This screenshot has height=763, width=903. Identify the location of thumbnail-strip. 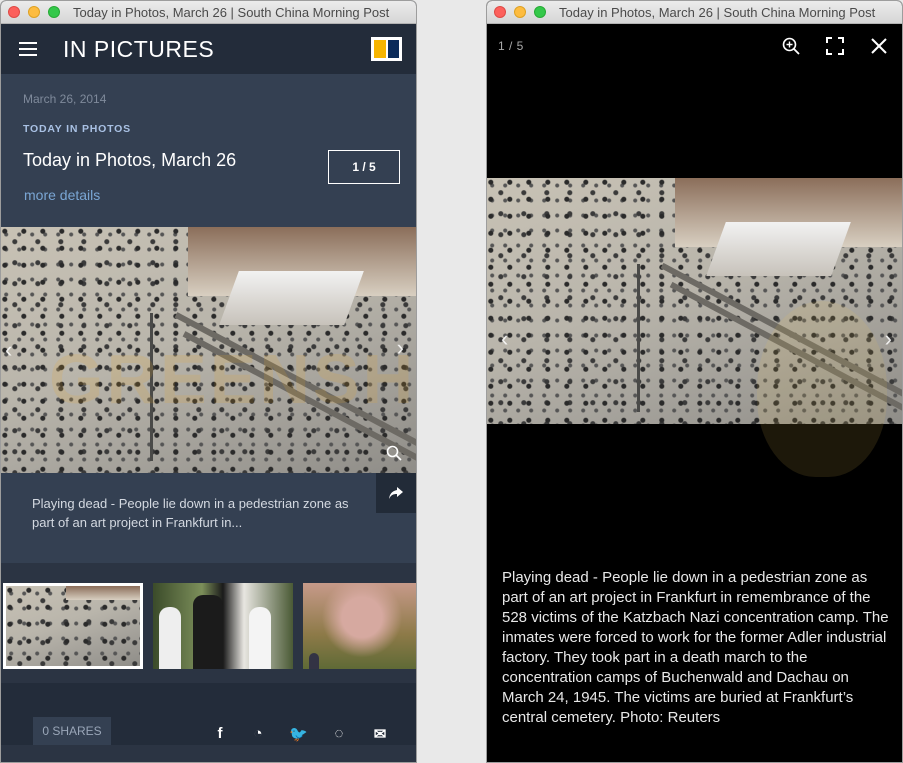
(208, 623).